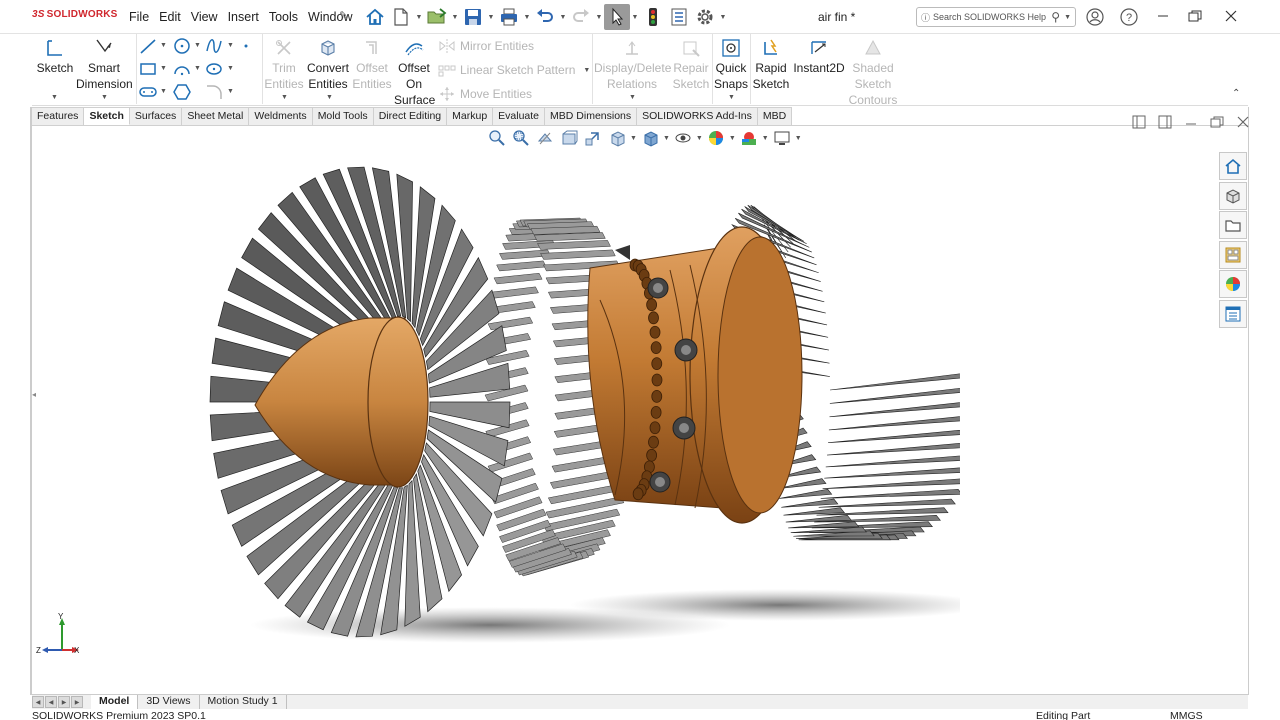 The width and height of the screenshot is (1280, 720). I want to click on tab-markup: Markup, so click(470, 116).